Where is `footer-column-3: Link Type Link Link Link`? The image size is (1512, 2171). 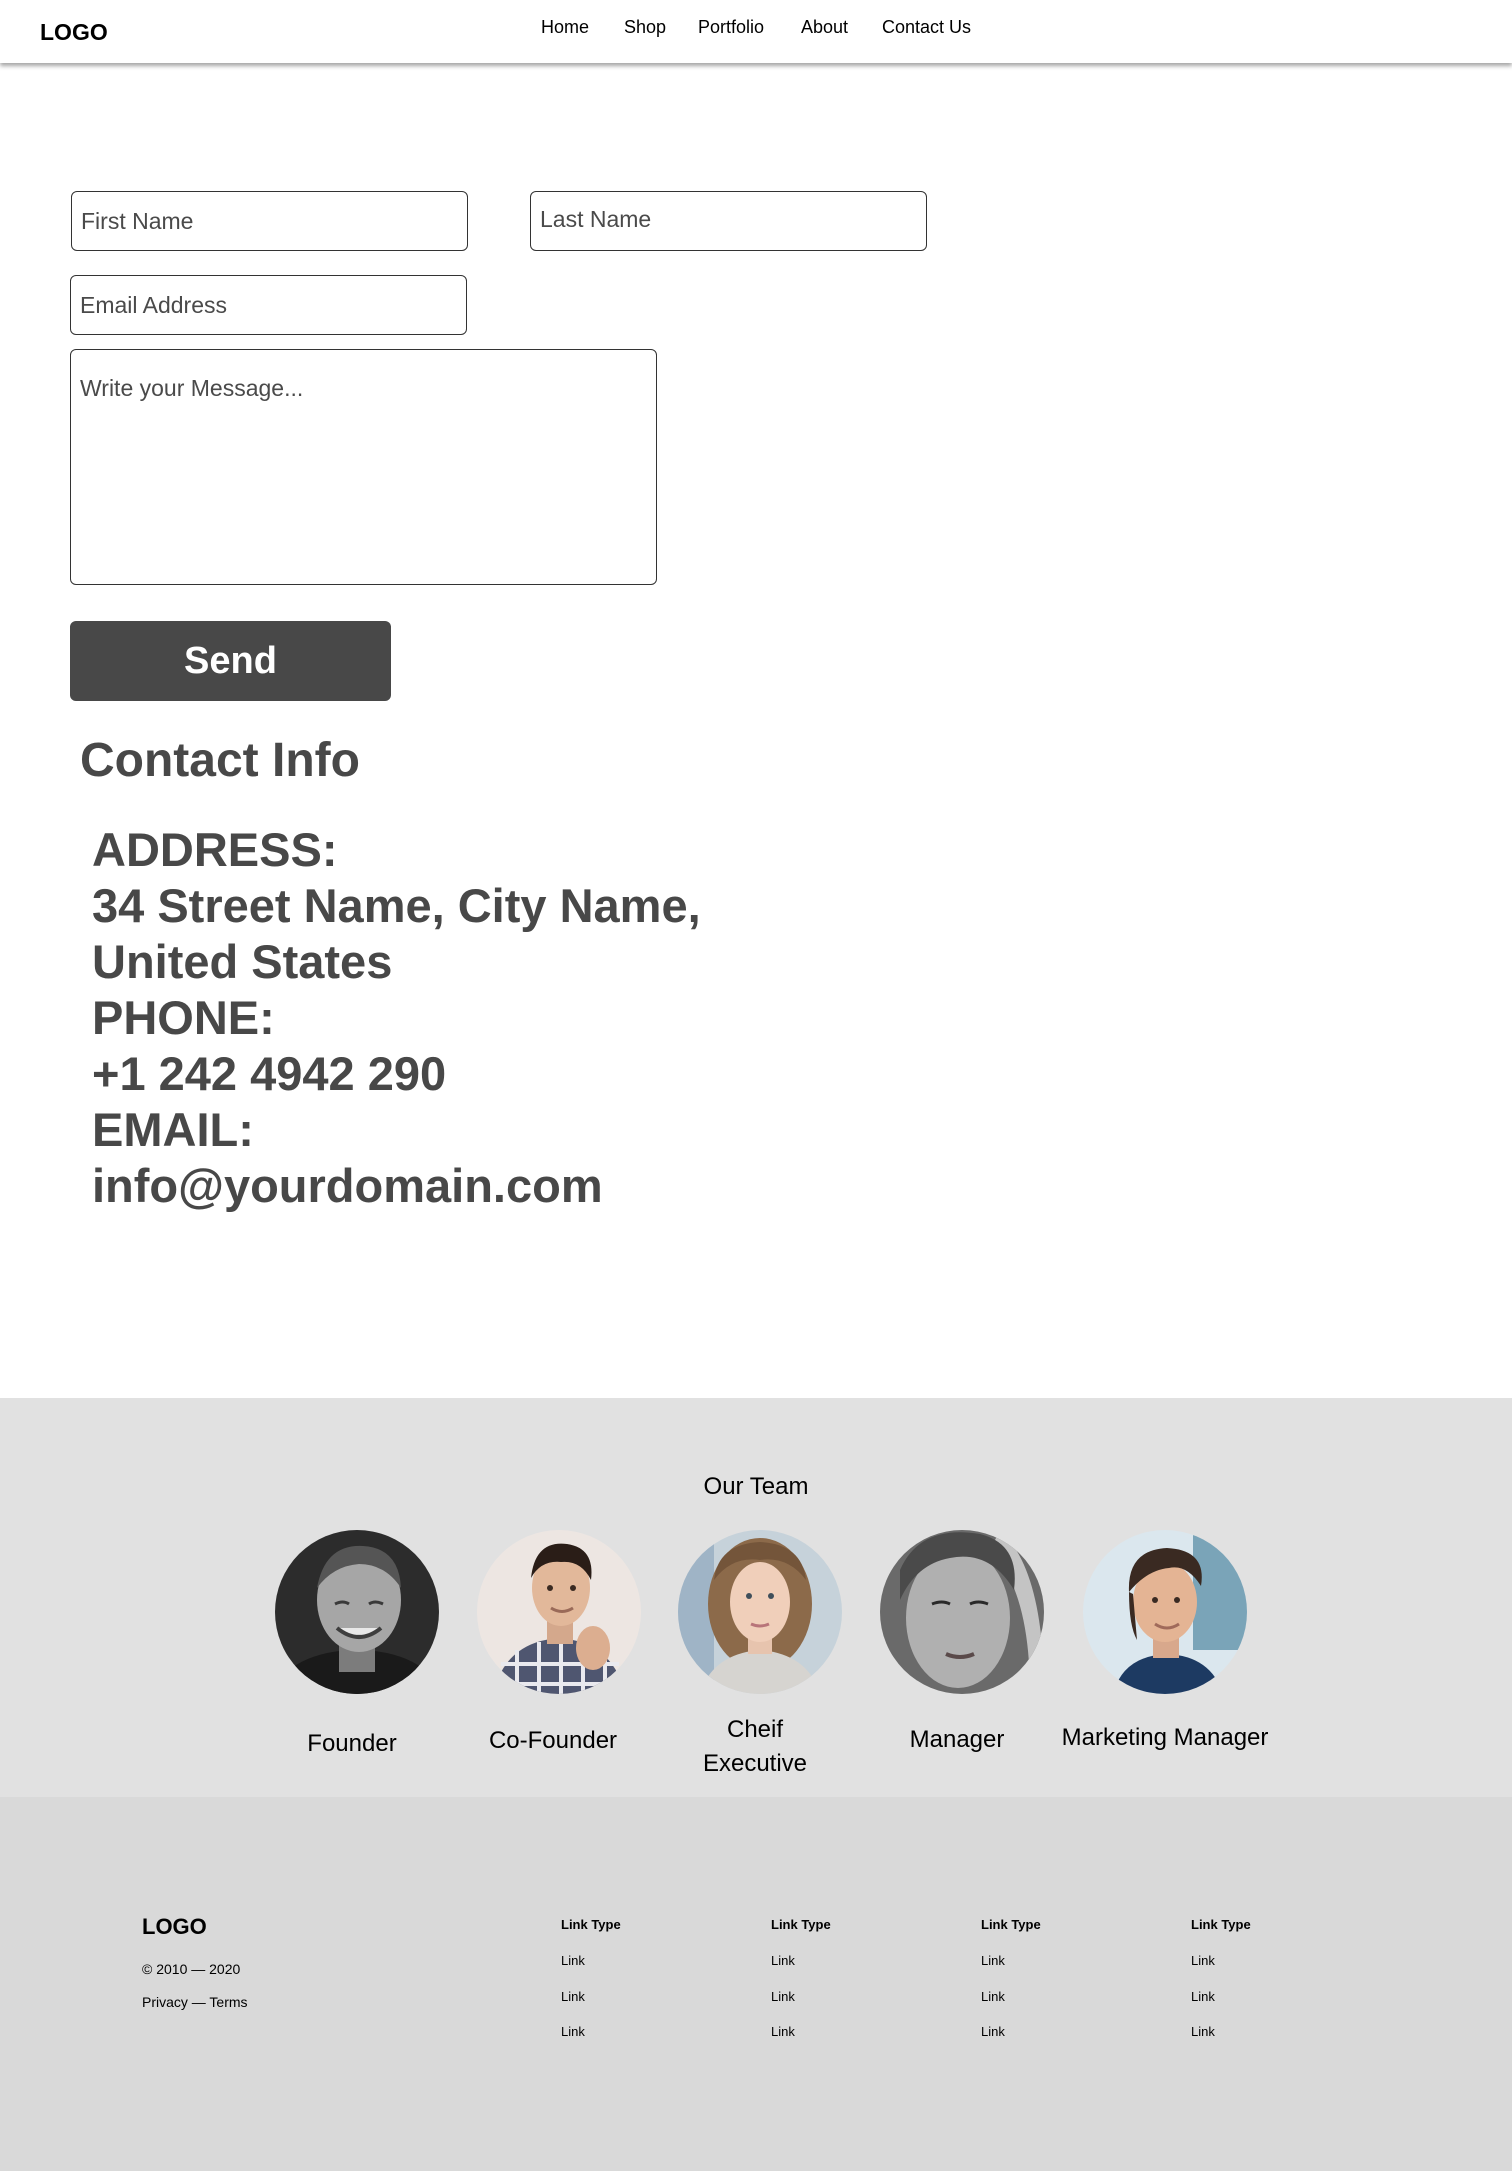
footer-column-3: Link Type Link Link Link is located at coordinates (1011, 1988).